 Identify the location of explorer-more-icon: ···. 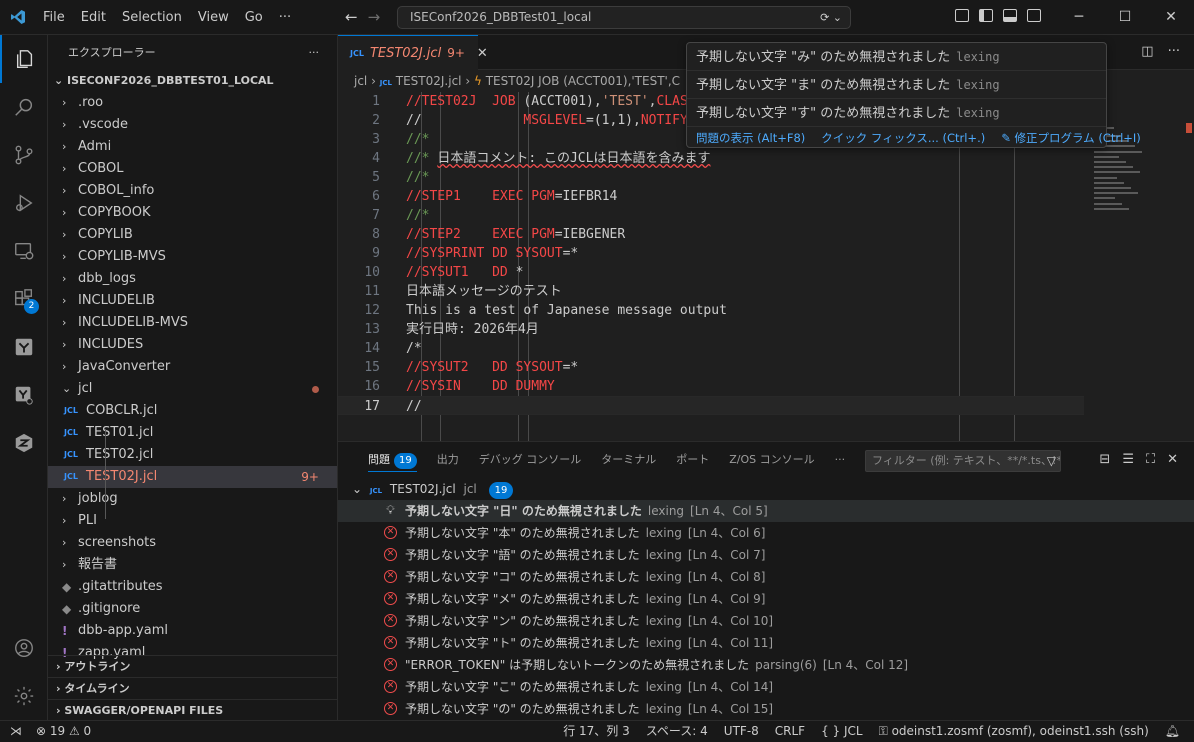
(314, 52).